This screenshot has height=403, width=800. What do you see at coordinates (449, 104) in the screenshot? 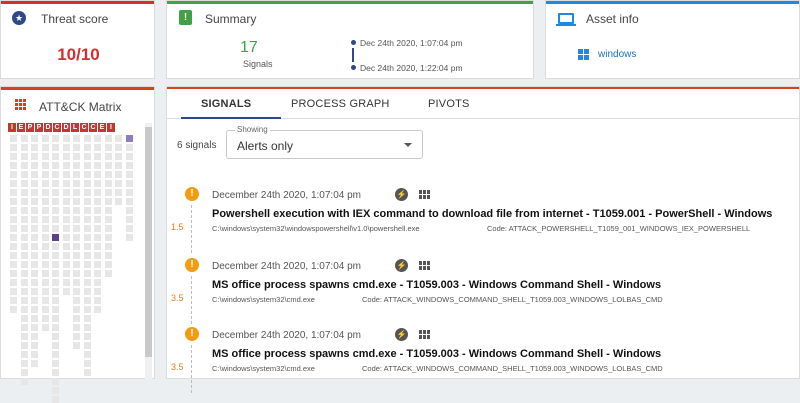
I see `tab-pivots: PIVOTS` at bounding box center [449, 104].